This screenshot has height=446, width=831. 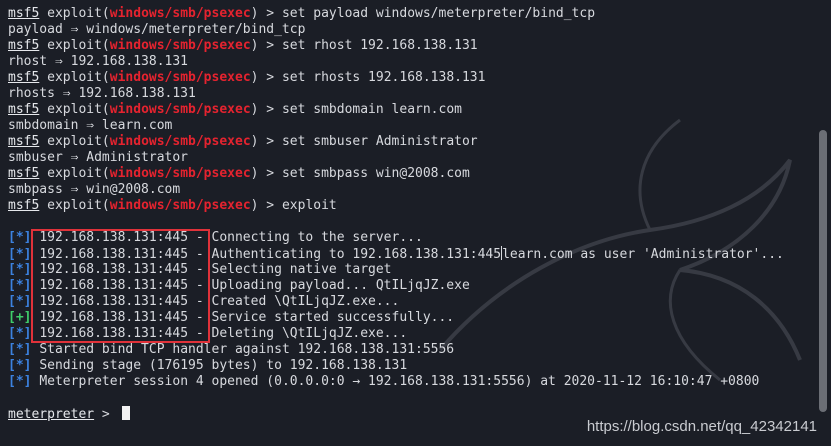 What do you see at coordinates (98, 157) in the screenshot?
I see `command-output: smbuser ⇒ Administrator` at bounding box center [98, 157].